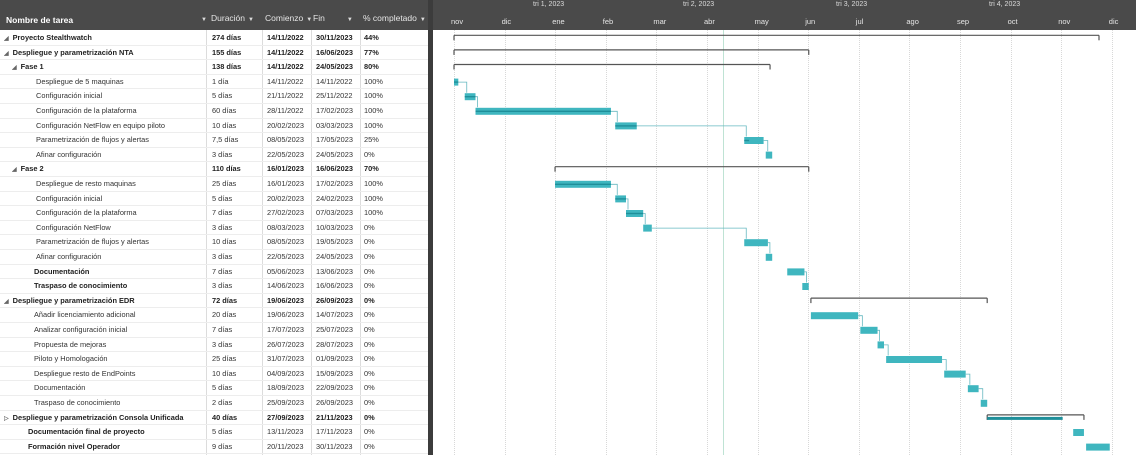 The width and height of the screenshot is (1136, 455). I want to click on task-duration-cell: 60 días, so click(237, 111).